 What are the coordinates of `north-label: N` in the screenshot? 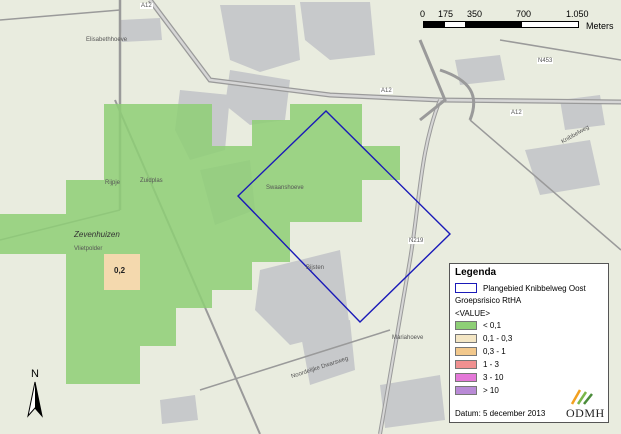 It's located at (35, 374).